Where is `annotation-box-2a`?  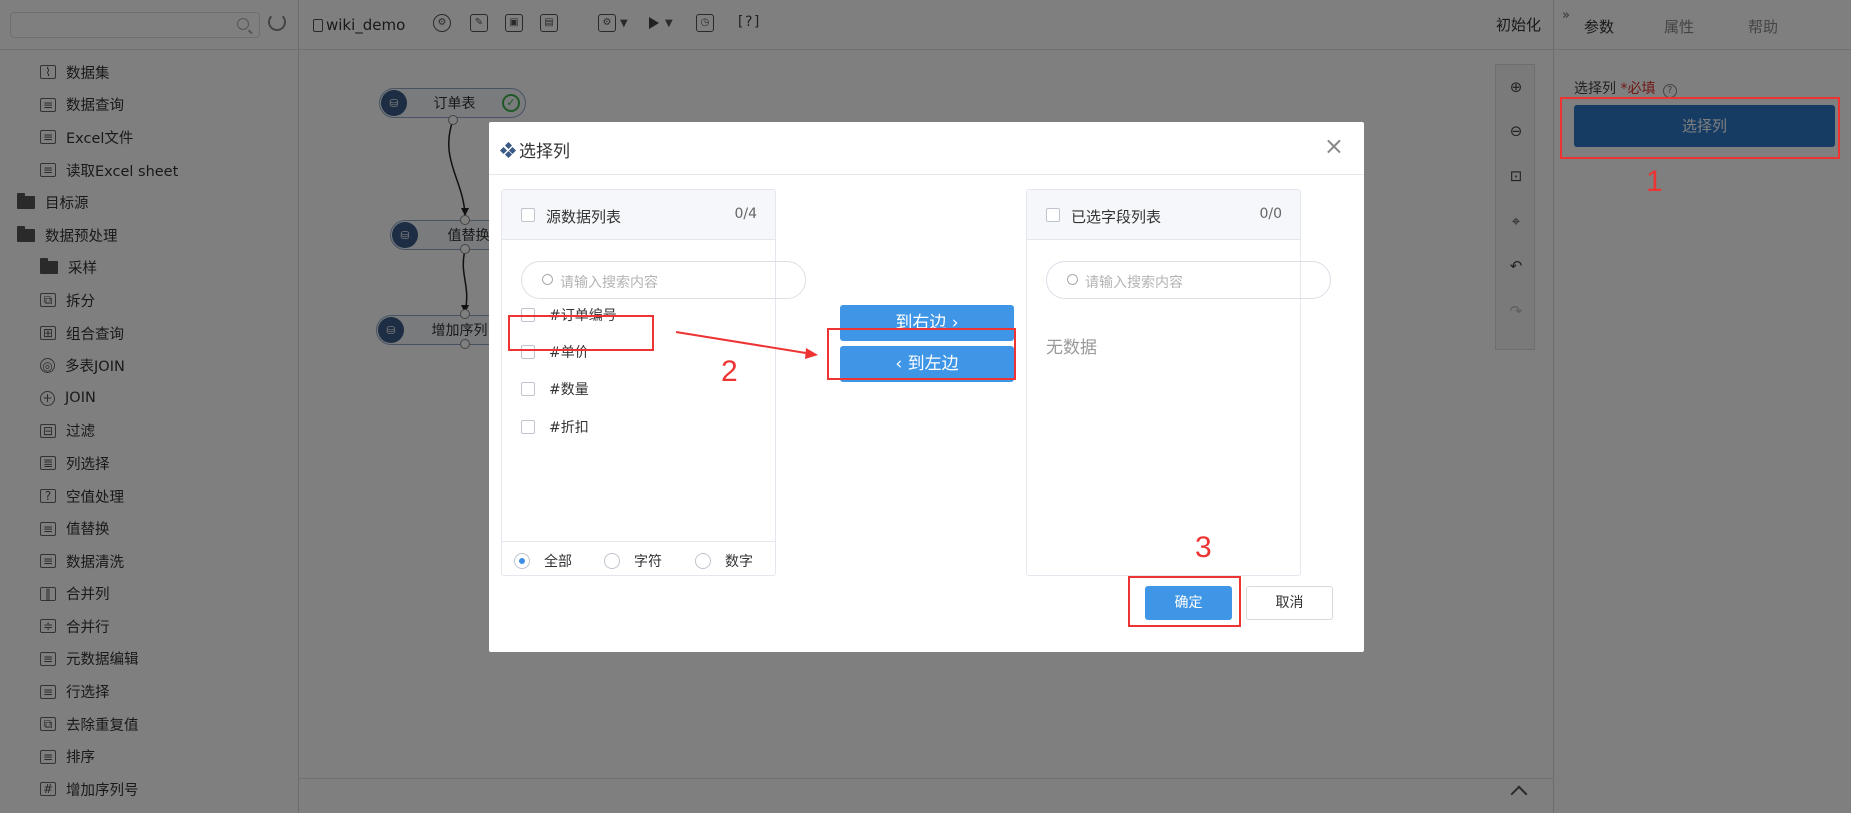
annotation-box-2a is located at coordinates (581, 333).